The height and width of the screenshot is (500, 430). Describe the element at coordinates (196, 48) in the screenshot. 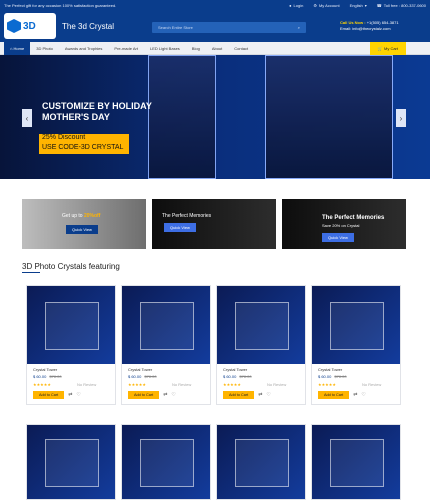

I see `nav-blog: Blog` at that location.